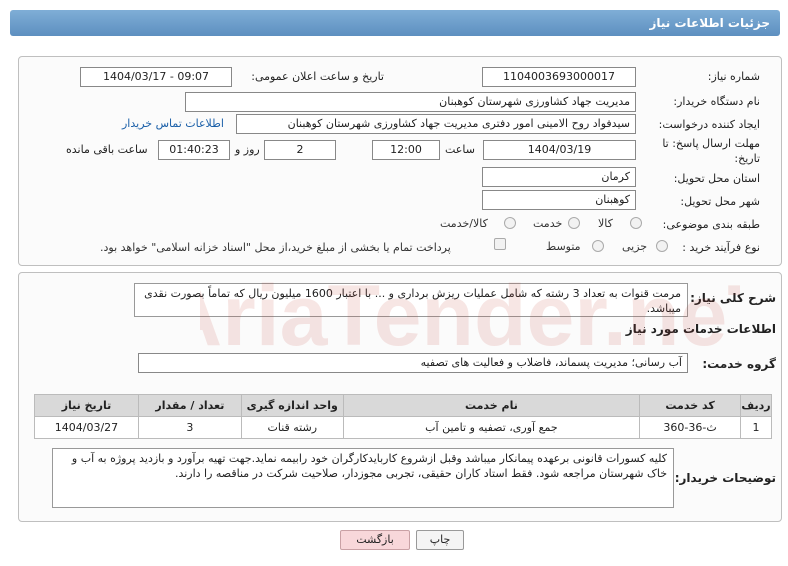 Image resolution: width=788 pixels, height=566 pixels. What do you see at coordinates (662, 246) in the screenshot?
I see `process-radio-minor` at bounding box center [662, 246].